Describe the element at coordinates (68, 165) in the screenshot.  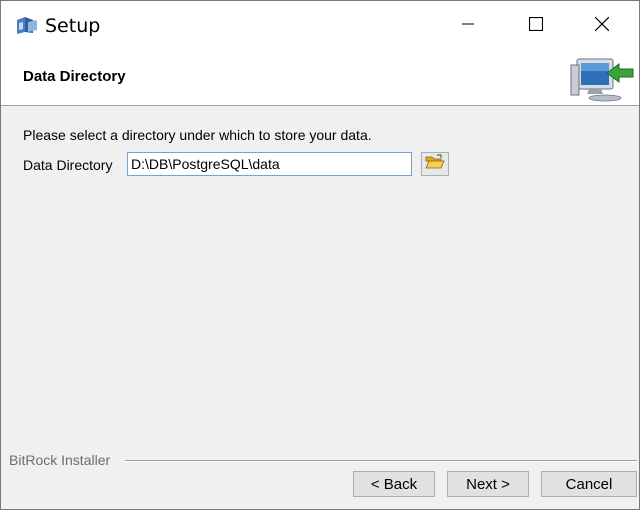
I see `data-directory-label: Data Directory` at that location.